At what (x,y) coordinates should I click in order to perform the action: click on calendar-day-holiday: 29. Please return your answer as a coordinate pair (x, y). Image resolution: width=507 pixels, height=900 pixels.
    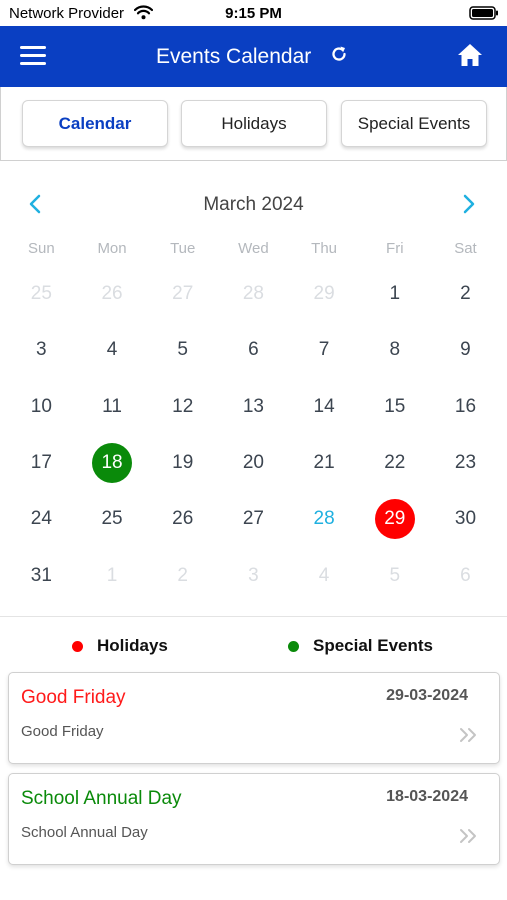
    Looking at the image, I should click on (394, 519).